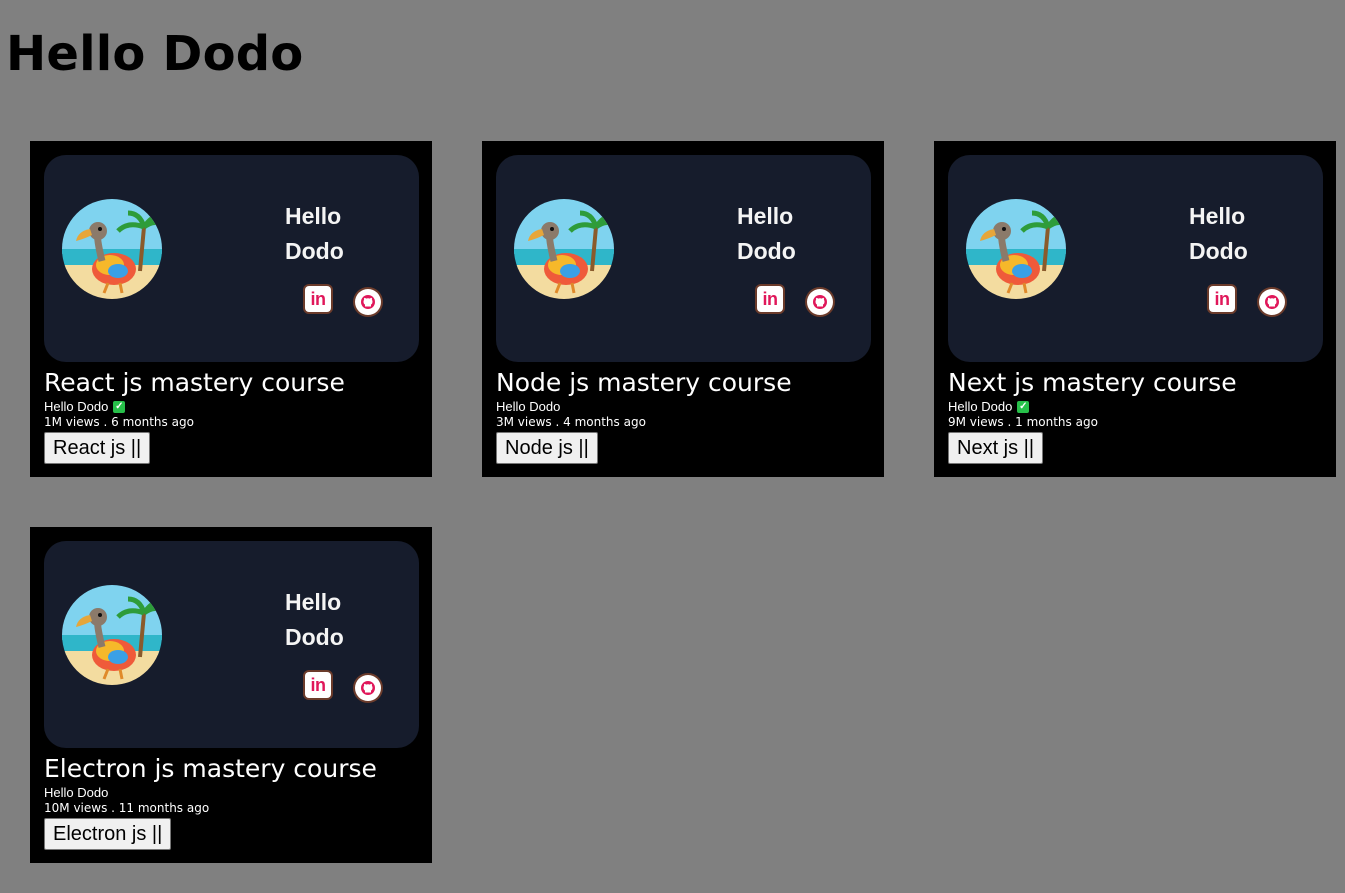  I want to click on card-title: Electron js mastery course, so click(210, 769).